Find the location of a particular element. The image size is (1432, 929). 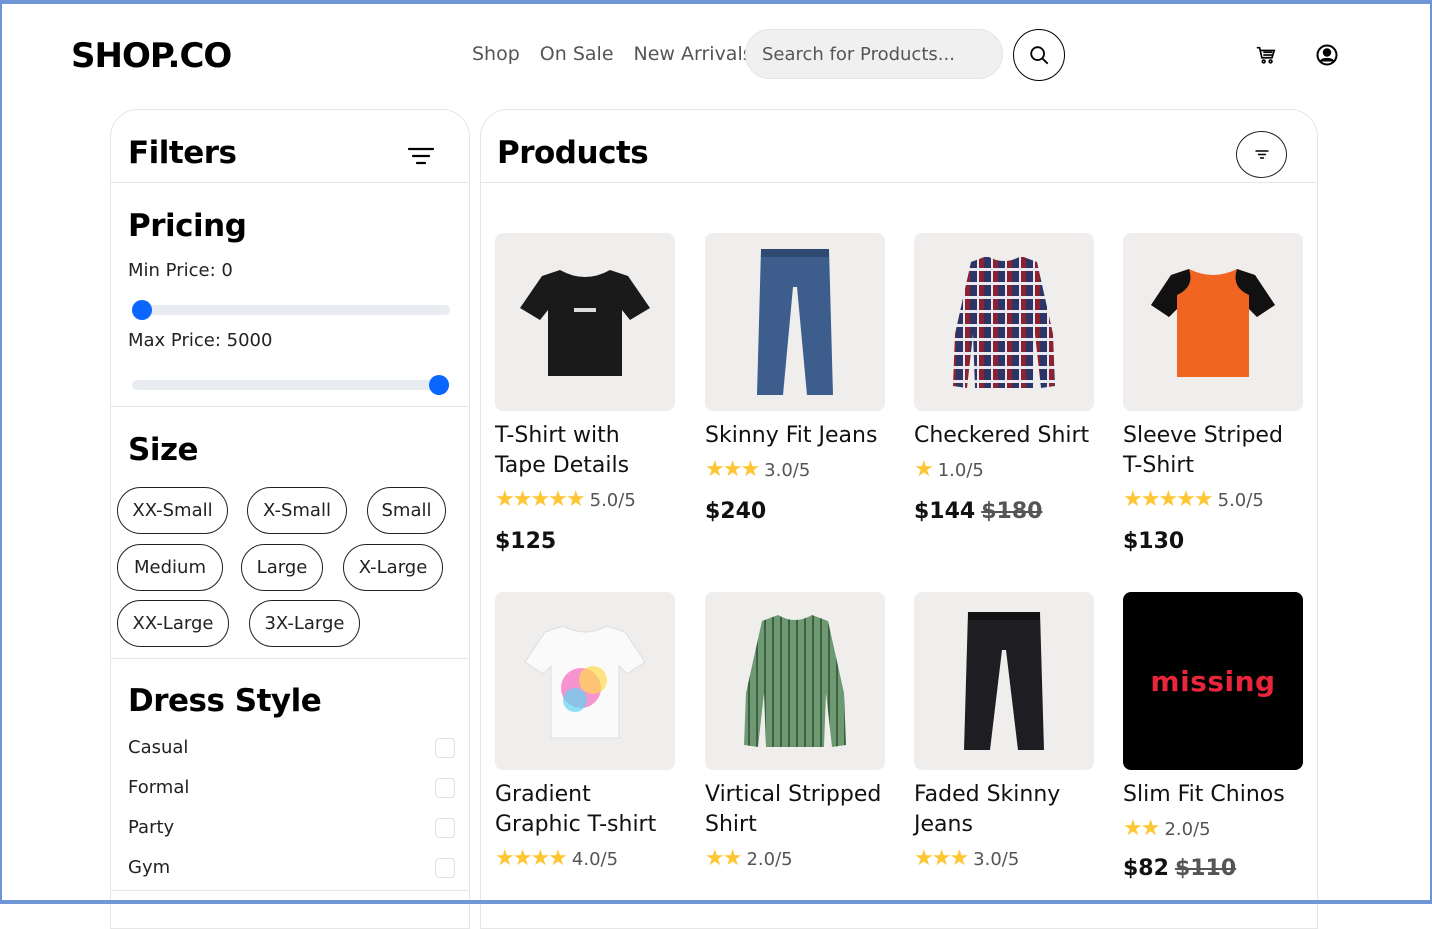

product-rating: ★★★ 3.0/5 is located at coordinates (795, 470).